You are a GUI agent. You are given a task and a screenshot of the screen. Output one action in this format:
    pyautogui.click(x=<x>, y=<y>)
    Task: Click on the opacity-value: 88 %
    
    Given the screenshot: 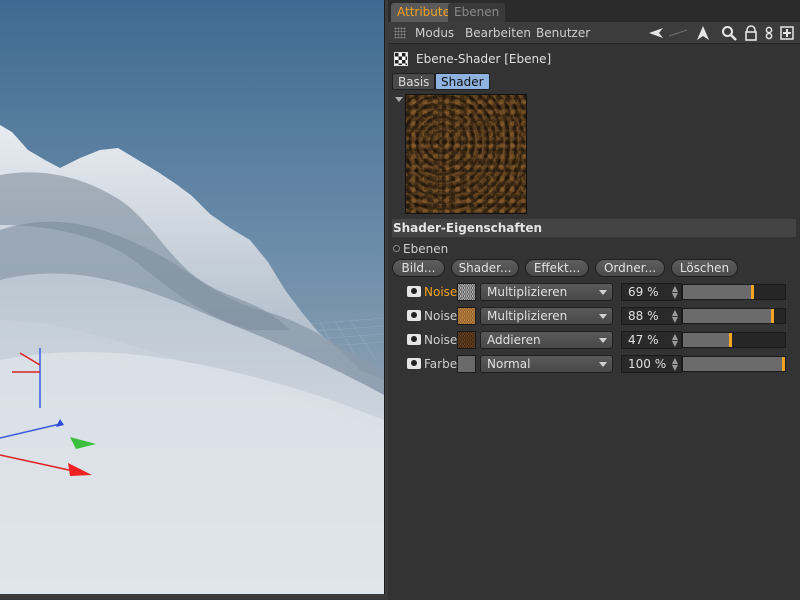 What is the action you would take?
    pyautogui.click(x=643, y=316)
    